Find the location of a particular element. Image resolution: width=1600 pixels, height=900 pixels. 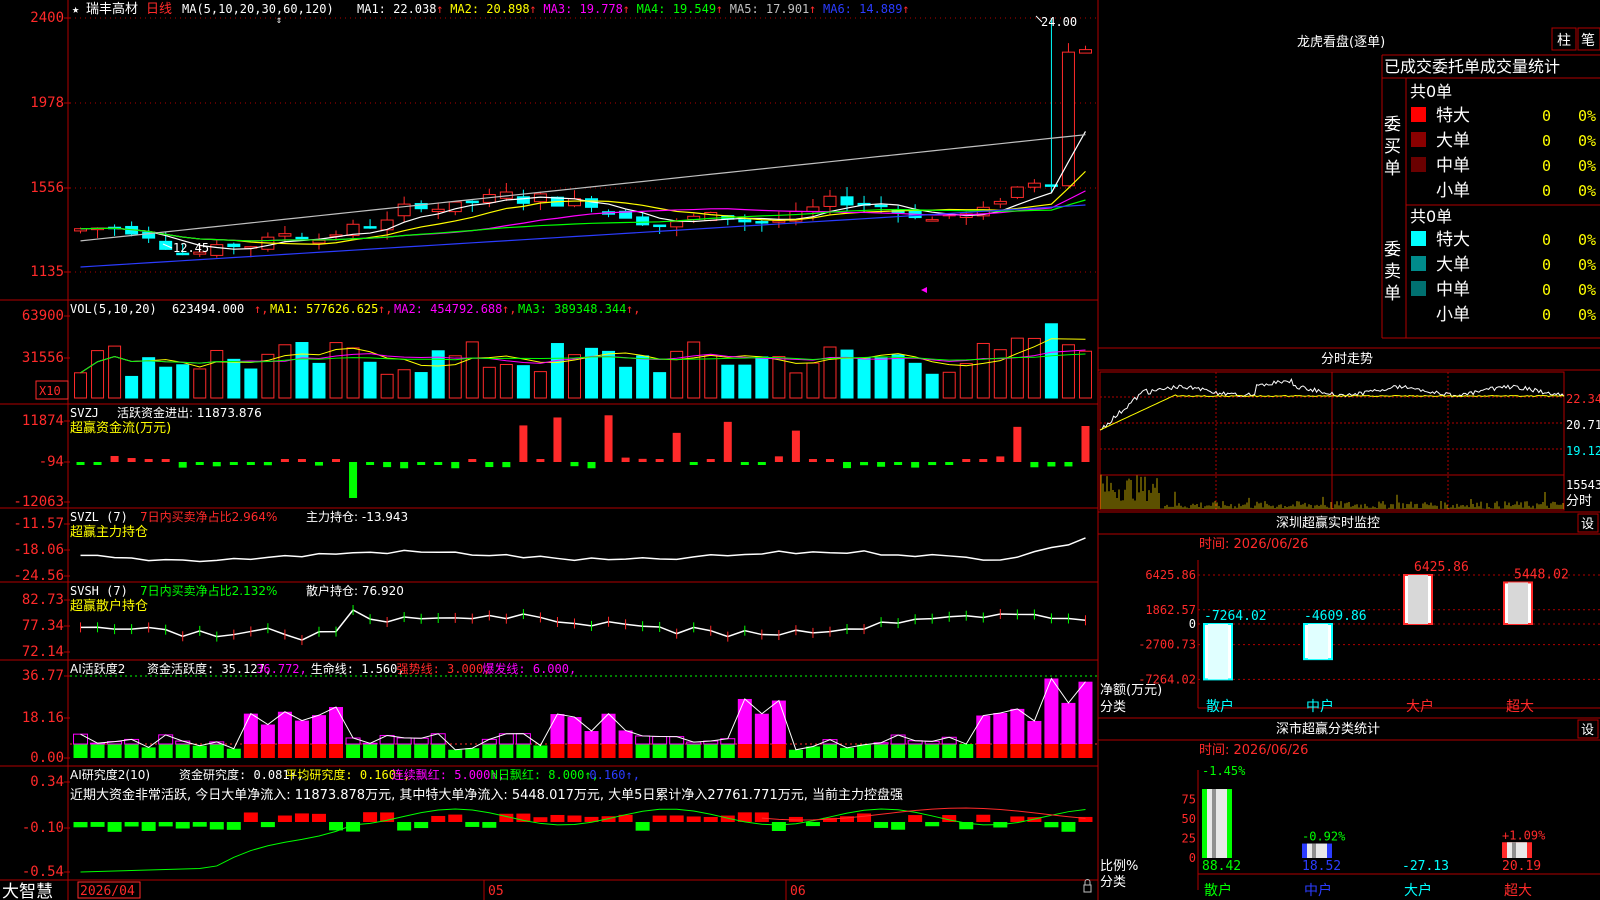

monitor-bar-label: 中户 is located at coordinates (1320, 706).